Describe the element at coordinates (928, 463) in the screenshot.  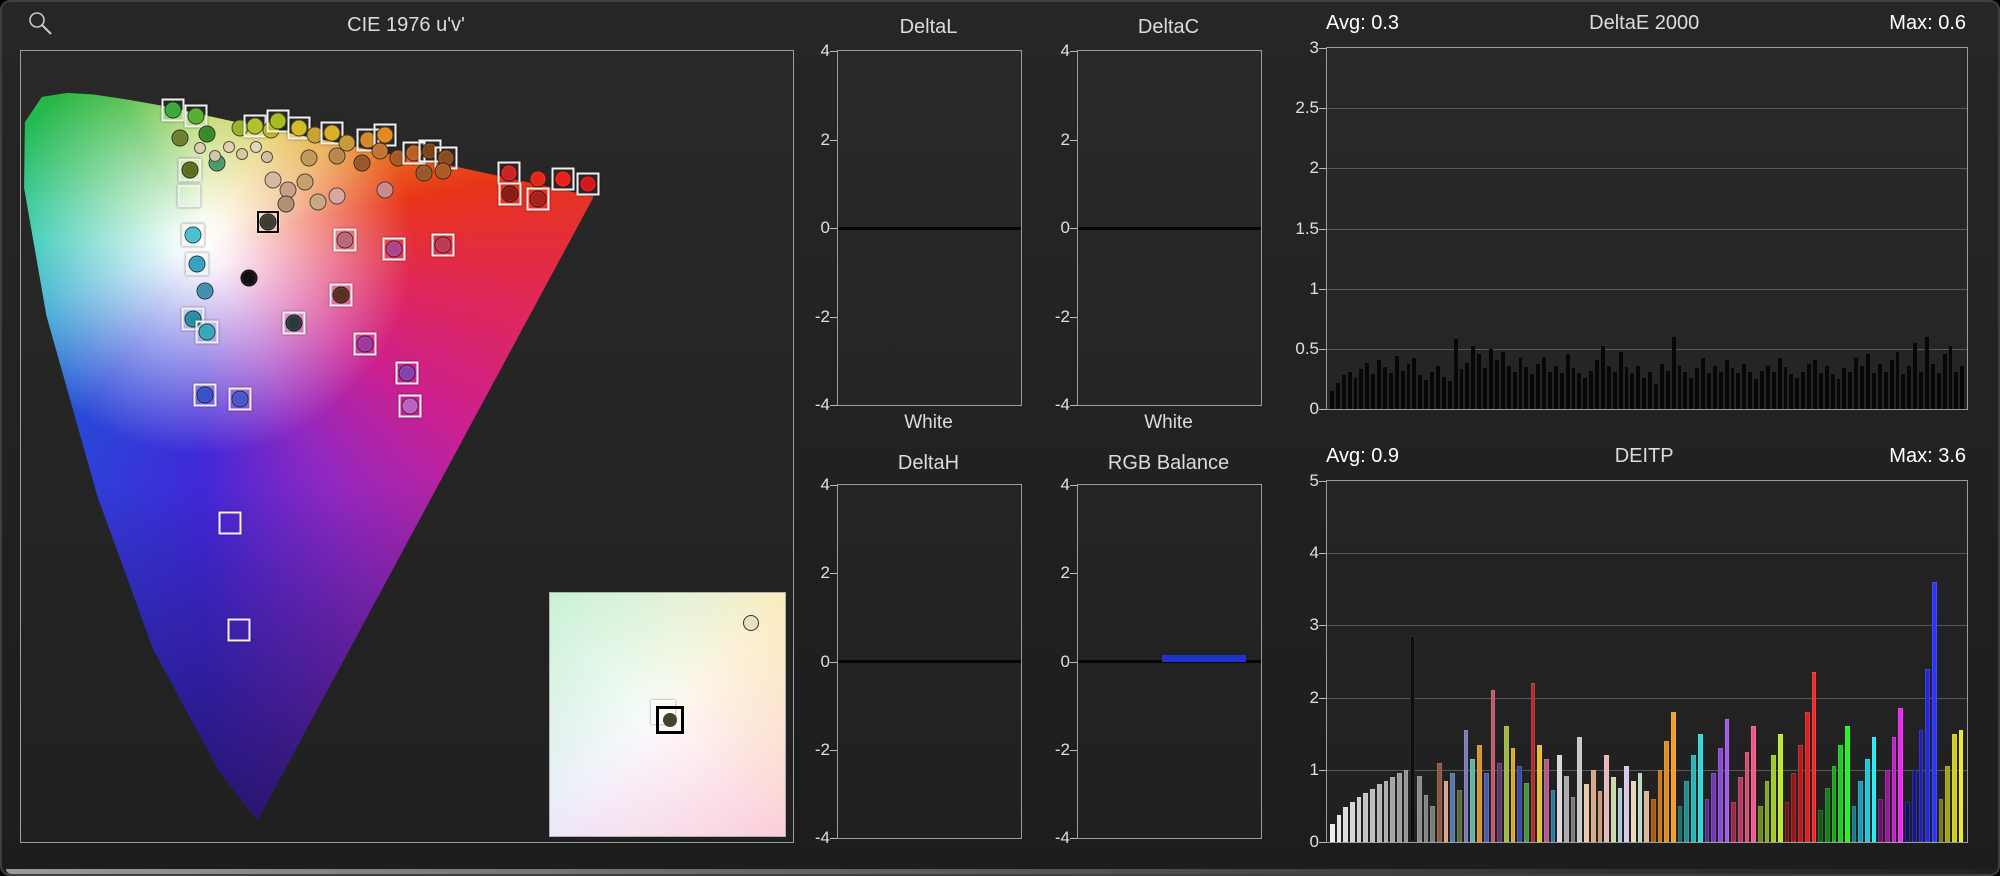
I see `deltah-title: DeltaH` at that location.